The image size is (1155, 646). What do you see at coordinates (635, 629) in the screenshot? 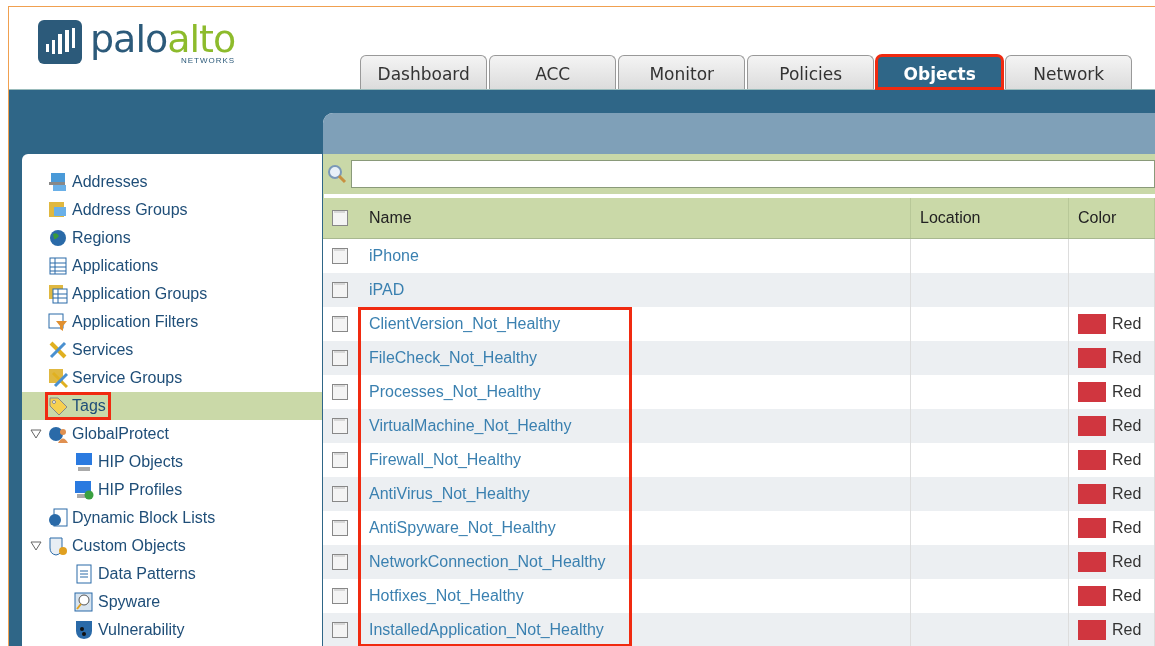
I see `tag-name-link: InstalledApplication_Not_Healthy` at bounding box center [635, 629].